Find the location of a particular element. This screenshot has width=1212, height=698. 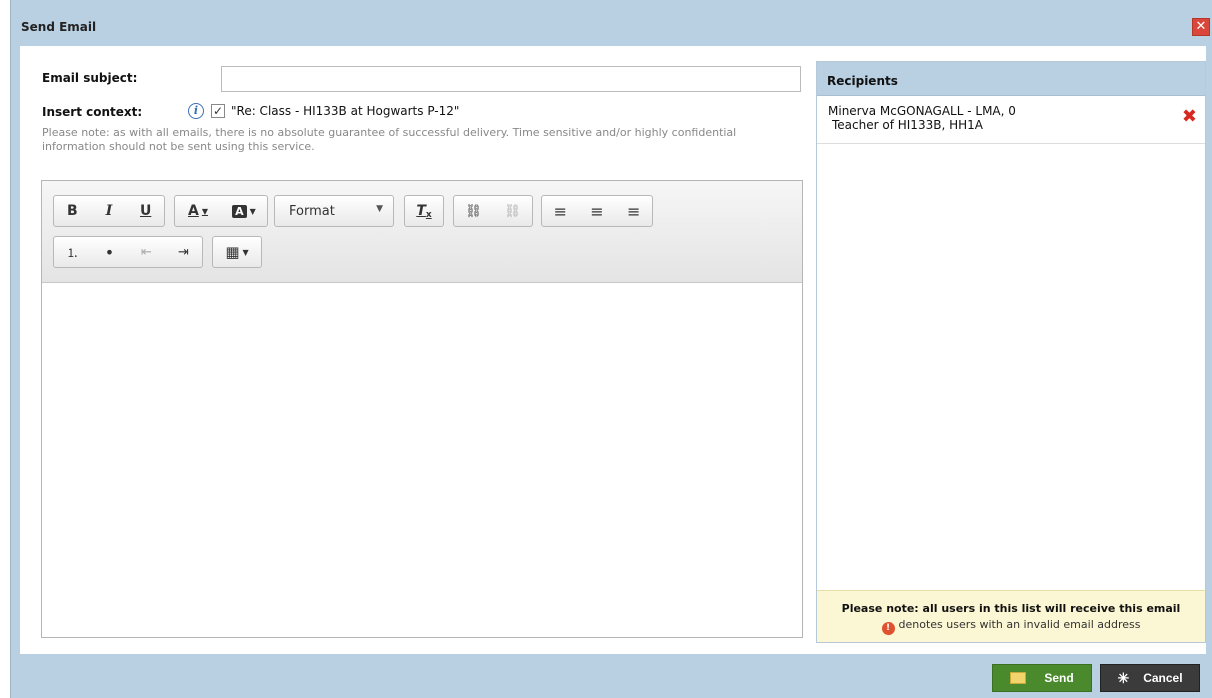

info-icon: i is located at coordinates (196, 111).